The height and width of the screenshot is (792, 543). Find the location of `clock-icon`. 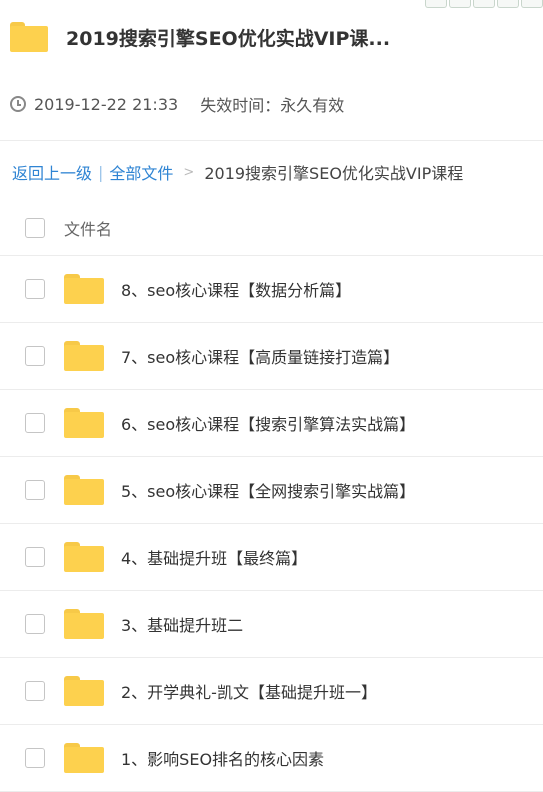

clock-icon is located at coordinates (18, 104).